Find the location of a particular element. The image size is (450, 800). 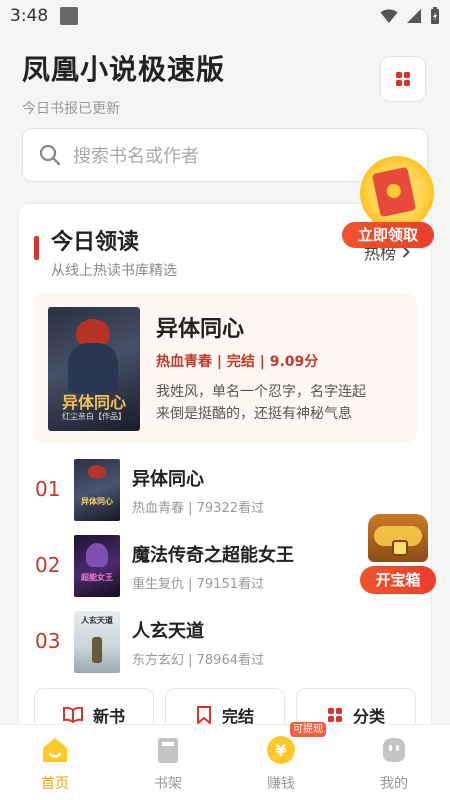

tab-bookshelf-label: 书架 is located at coordinates (168, 784).